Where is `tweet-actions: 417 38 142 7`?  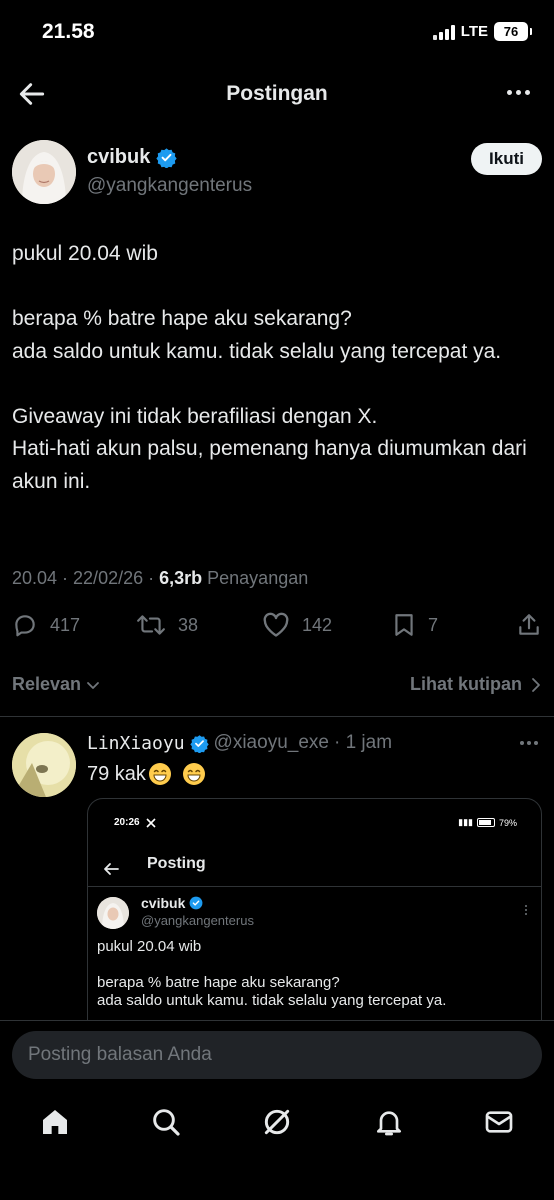
tweet-actions: 417 38 142 7 is located at coordinates (277, 628).